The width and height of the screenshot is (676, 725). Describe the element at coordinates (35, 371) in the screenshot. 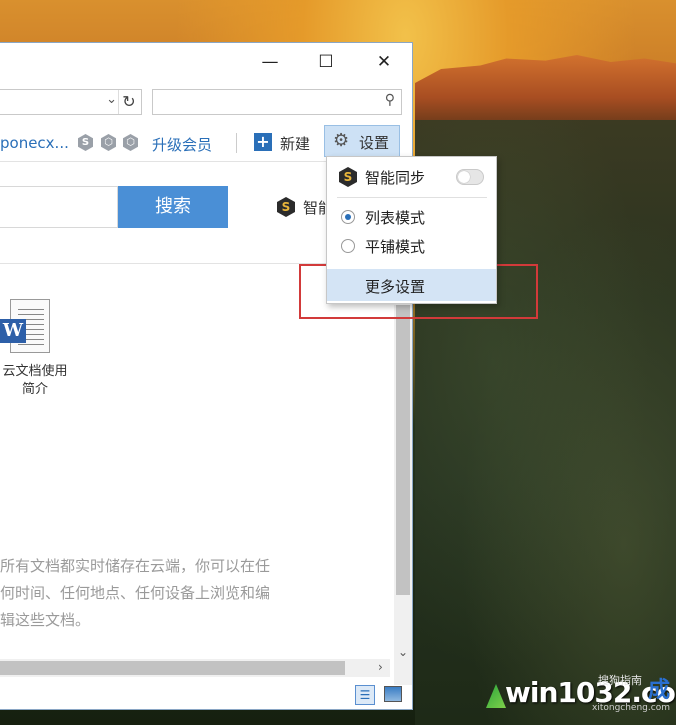

I see `document-name-line1: 云文档使用` at that location.